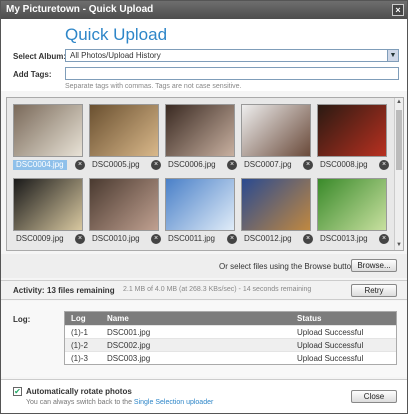 The width and height of the screenshot is (408, 414). I want to click on photo-filename: DSC0009.jpg, so click(40, 238).